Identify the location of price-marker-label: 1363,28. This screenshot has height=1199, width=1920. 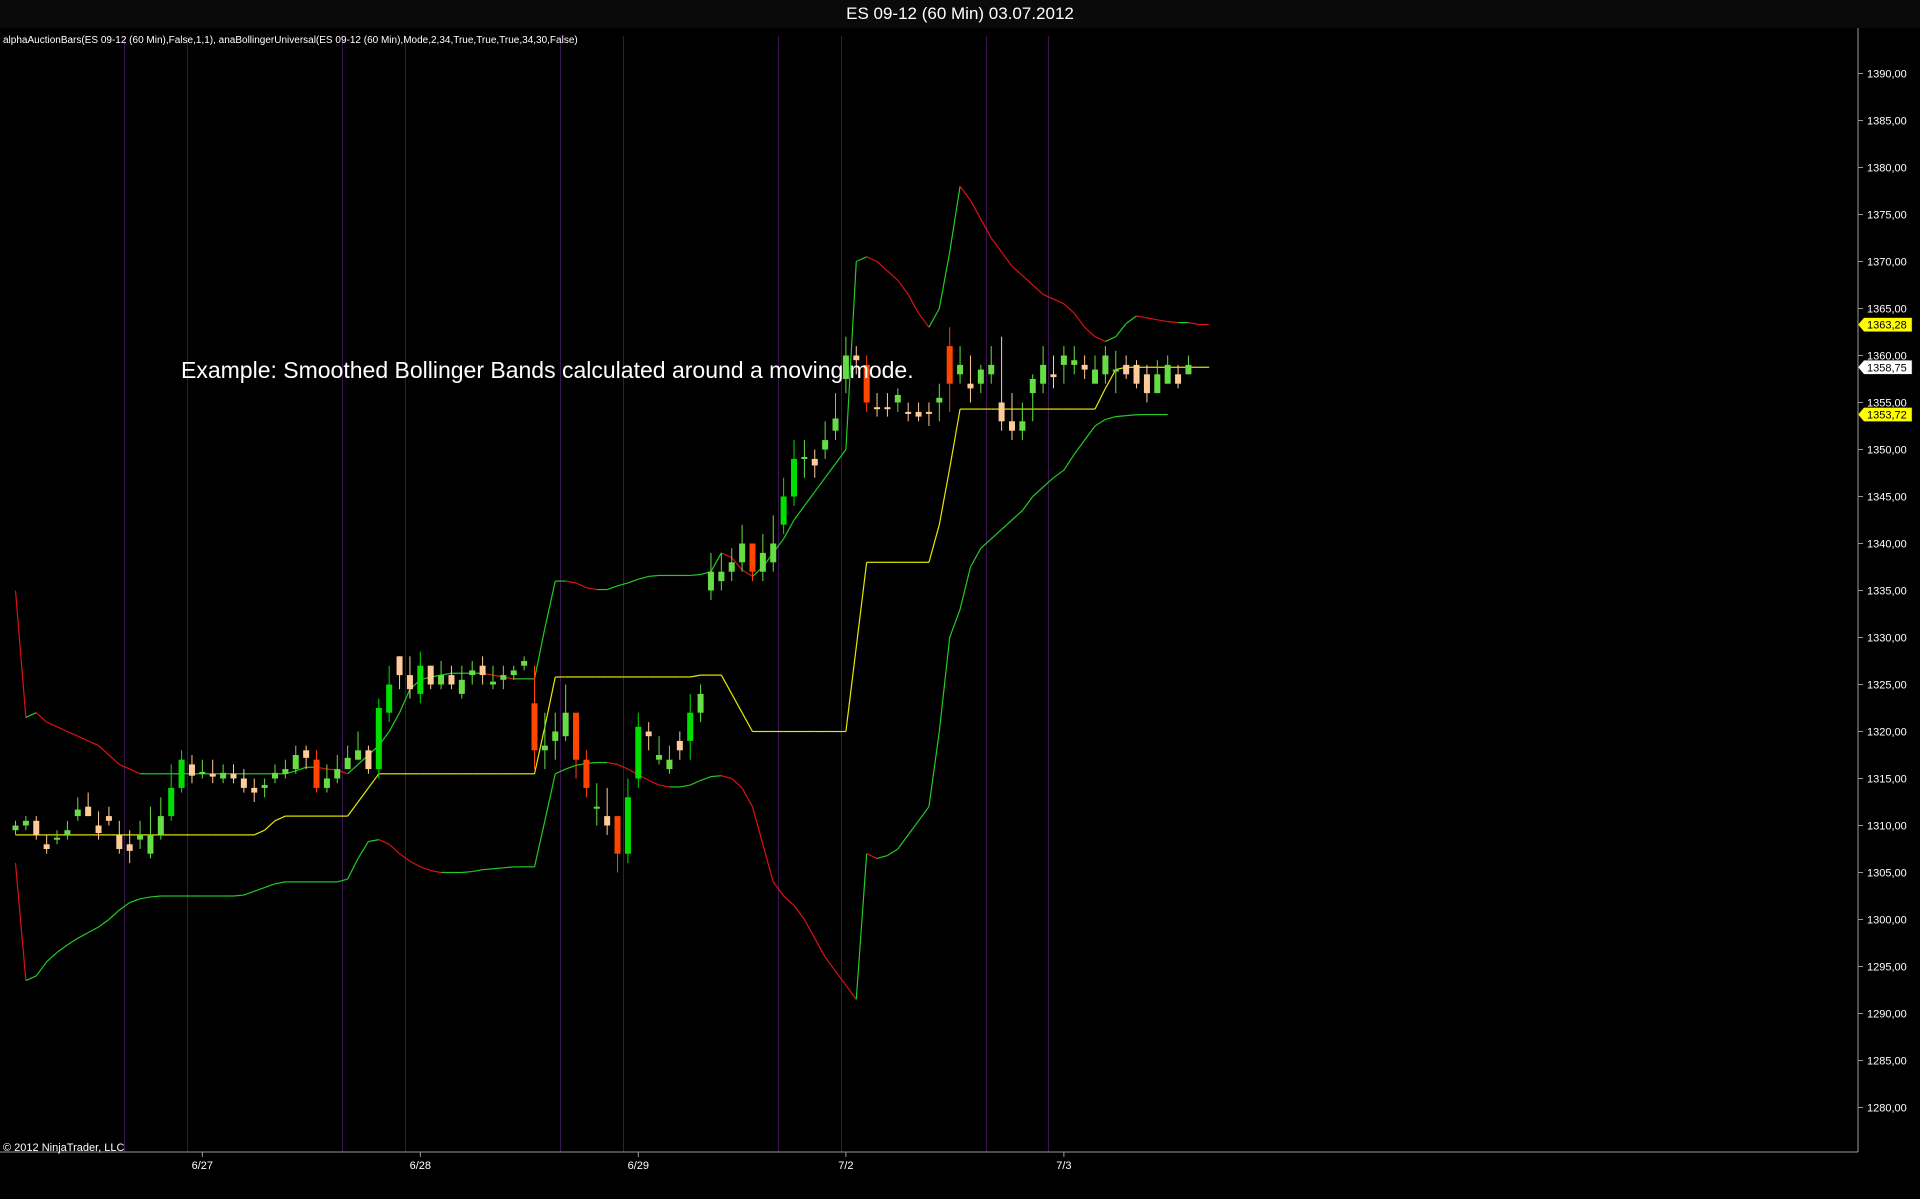
(1887, 326).